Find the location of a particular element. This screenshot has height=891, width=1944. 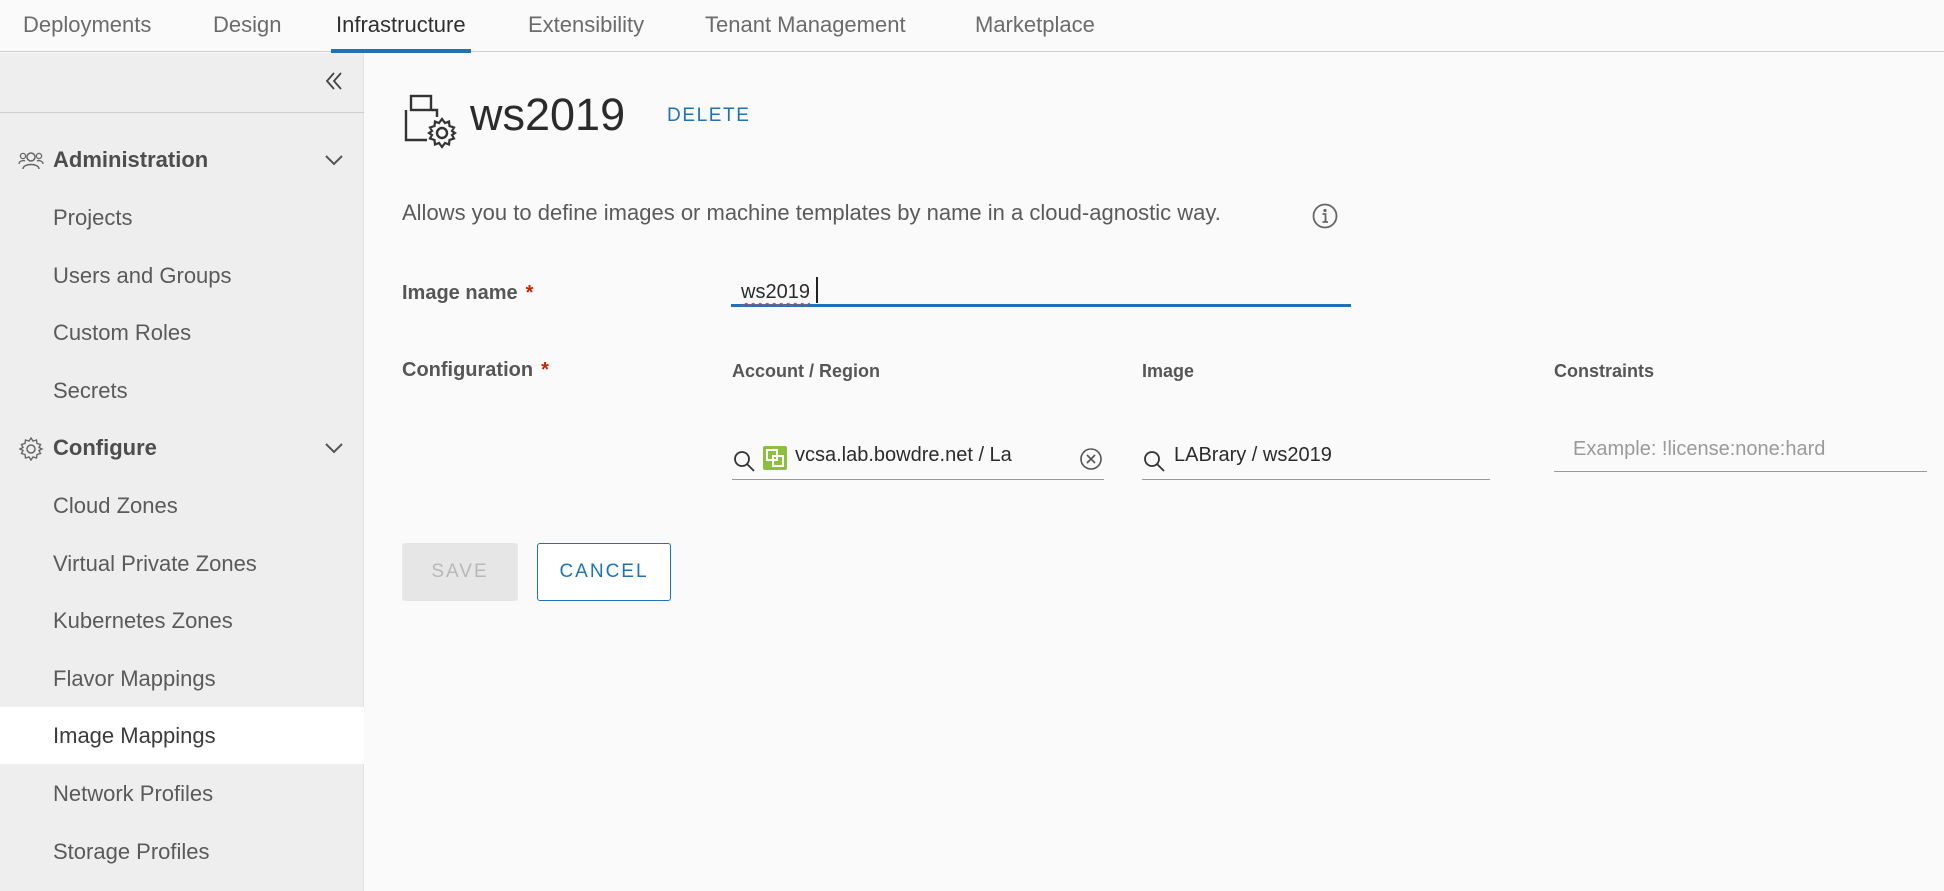

sidebar-item-projects: Projects is located at coordinates (182, 217).